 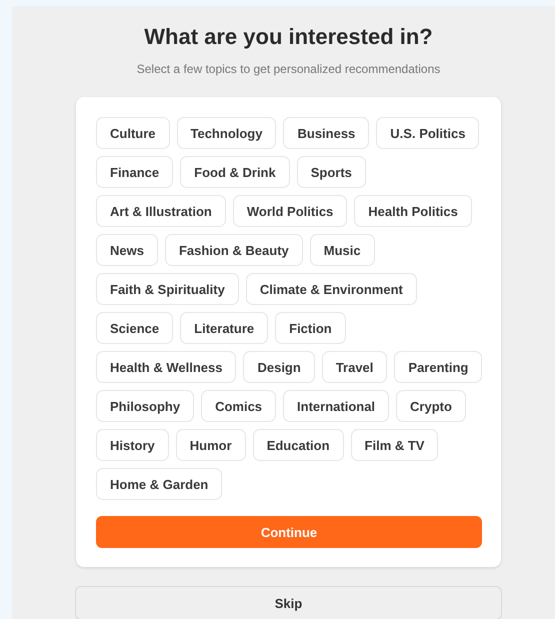 What do you see at coordinates (133, 133) in the screenshot?
I see `topic-chip: Culture` at bounding box center [133, 133].